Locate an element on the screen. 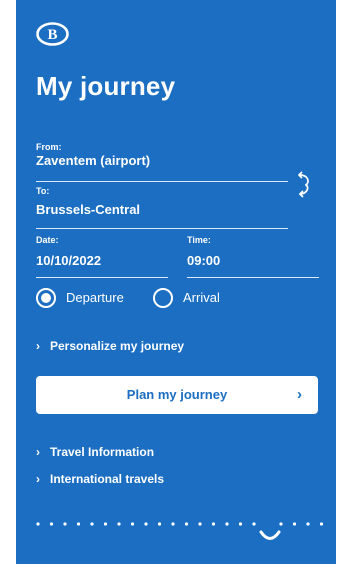 This screenshot has width=339, height=572. logo-letter: B is located at coordinates (52, 35).